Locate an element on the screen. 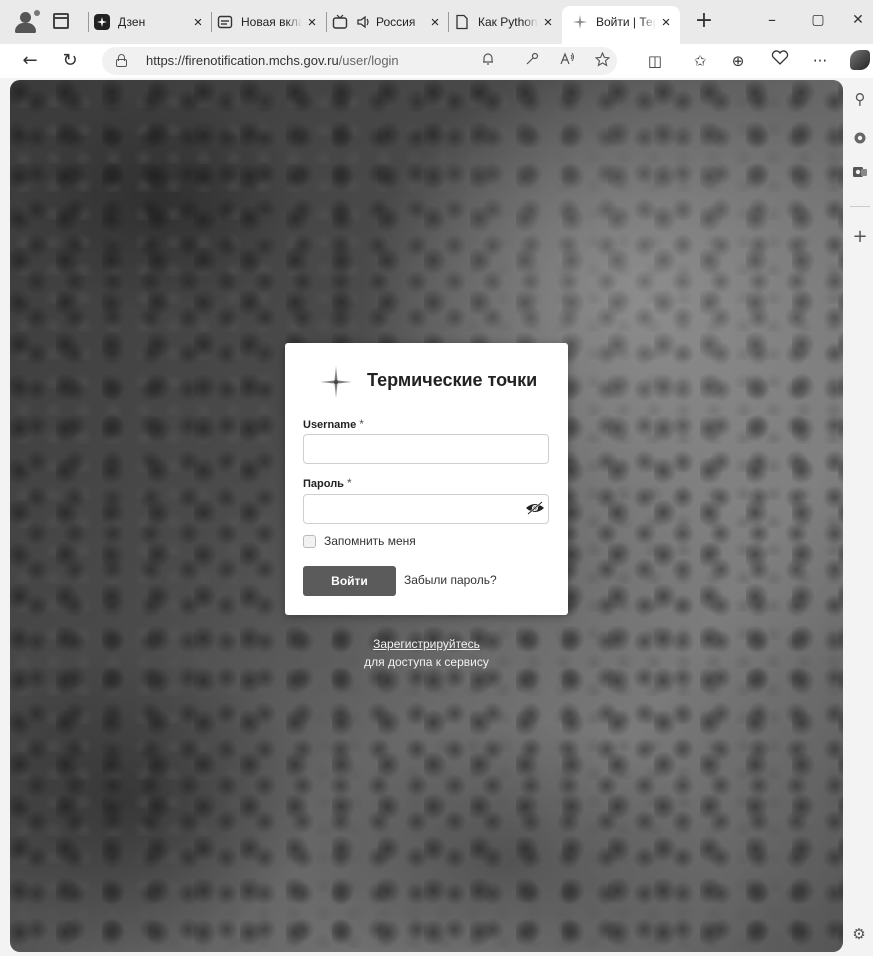 The height and width of the screenshot is (956, 873). spark-icon is located at coordinates (580, 22).